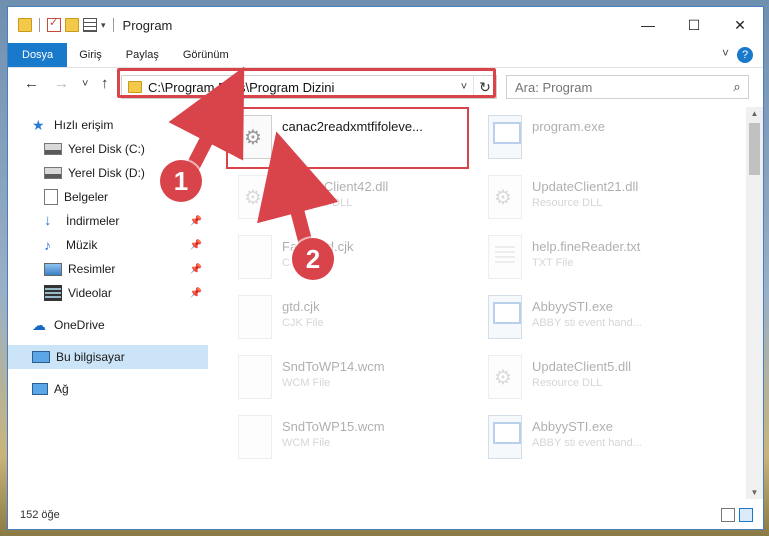  Describe the element at coordinates (588, 264) in the screenshot. I see `file-tile: help.fineReader.txt TXT File` at that location.